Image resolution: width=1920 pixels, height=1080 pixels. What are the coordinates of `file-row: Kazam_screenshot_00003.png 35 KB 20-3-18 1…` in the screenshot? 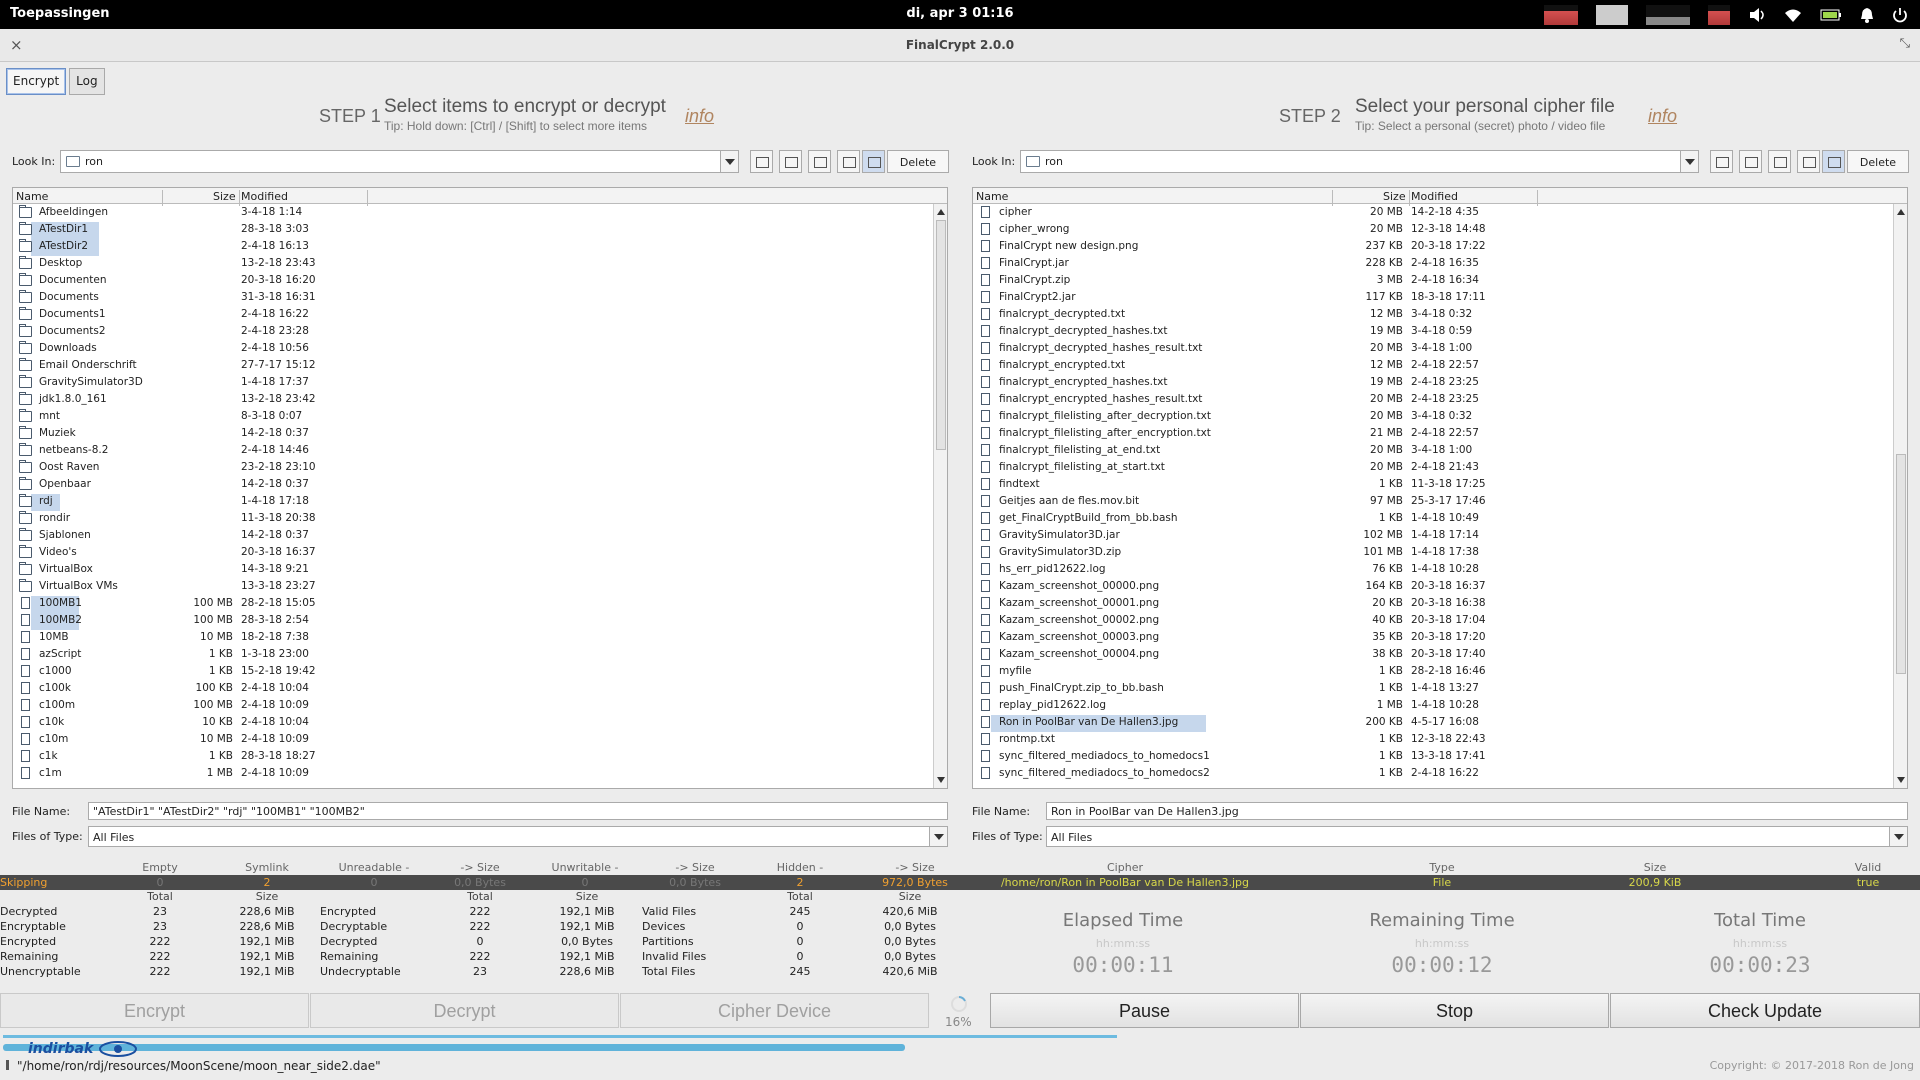 It's located at (1433, 638).